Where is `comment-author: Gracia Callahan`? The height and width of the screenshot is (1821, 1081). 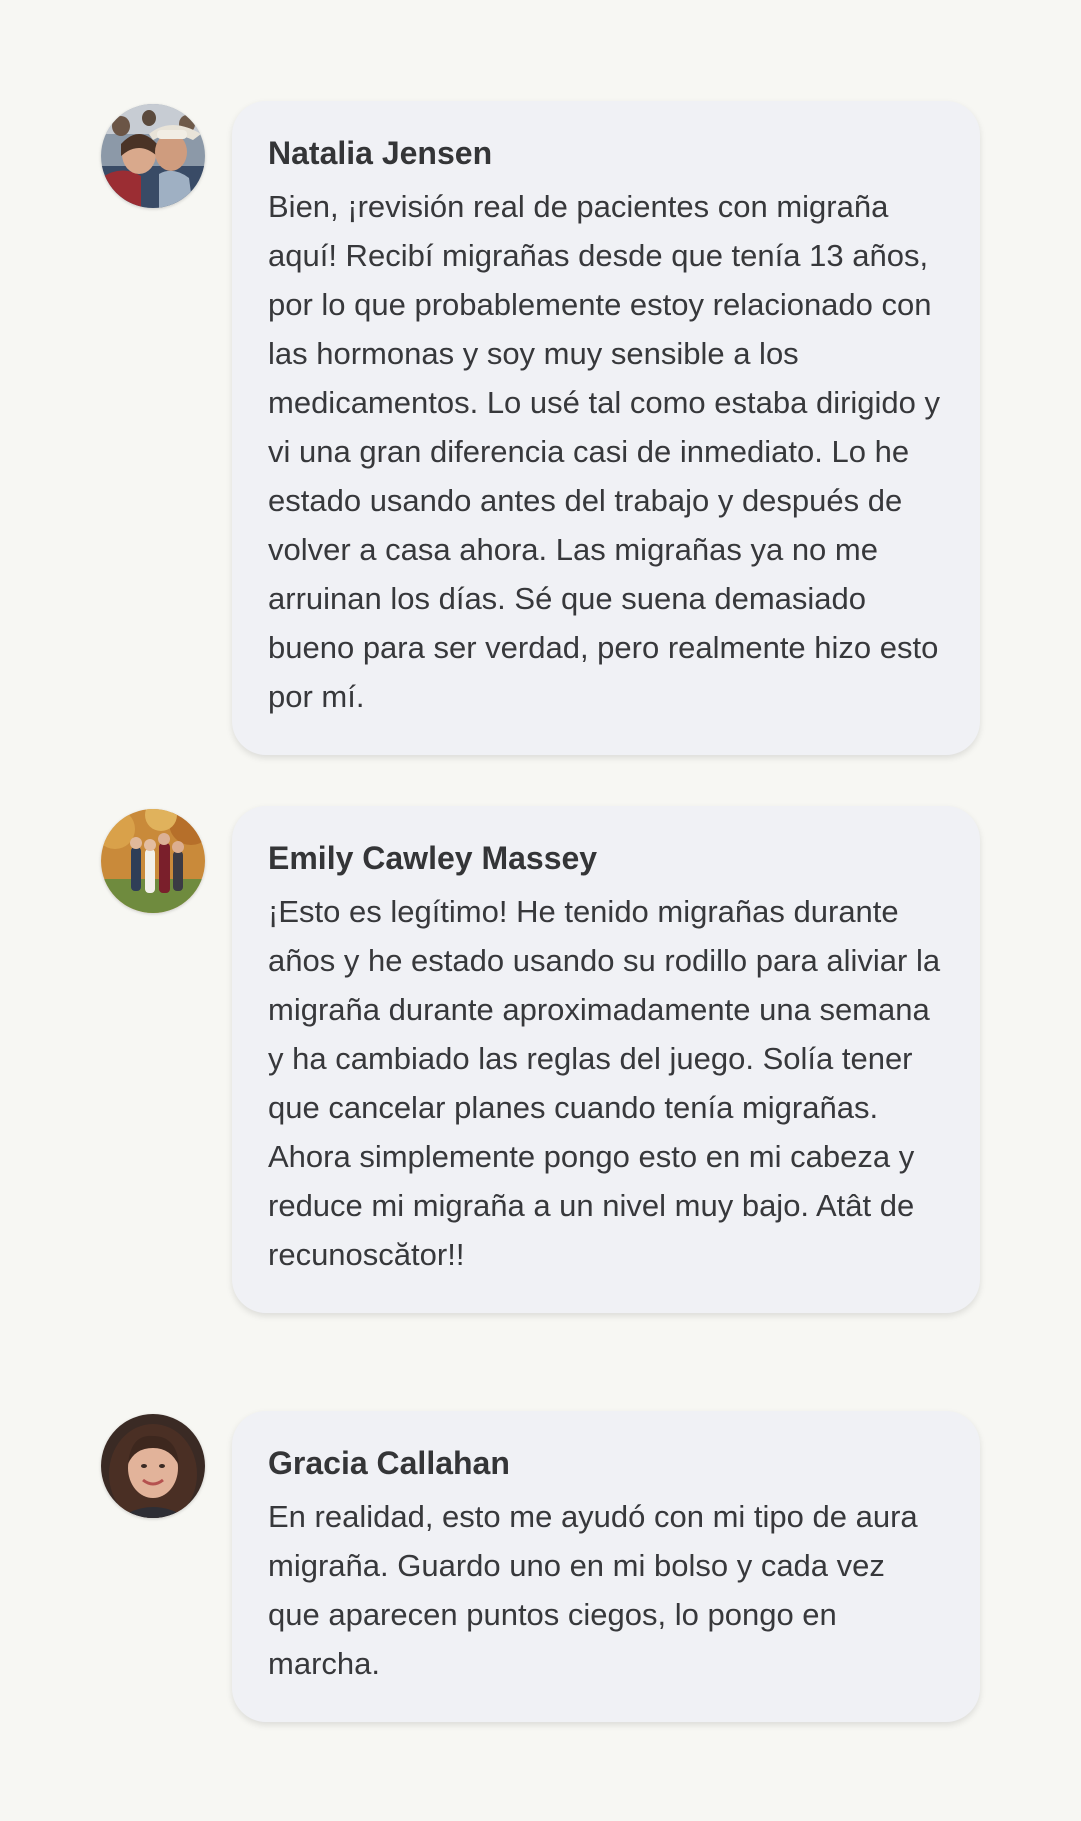
comment-author: Gracia Callahan is located at coordinates (606, 1463).